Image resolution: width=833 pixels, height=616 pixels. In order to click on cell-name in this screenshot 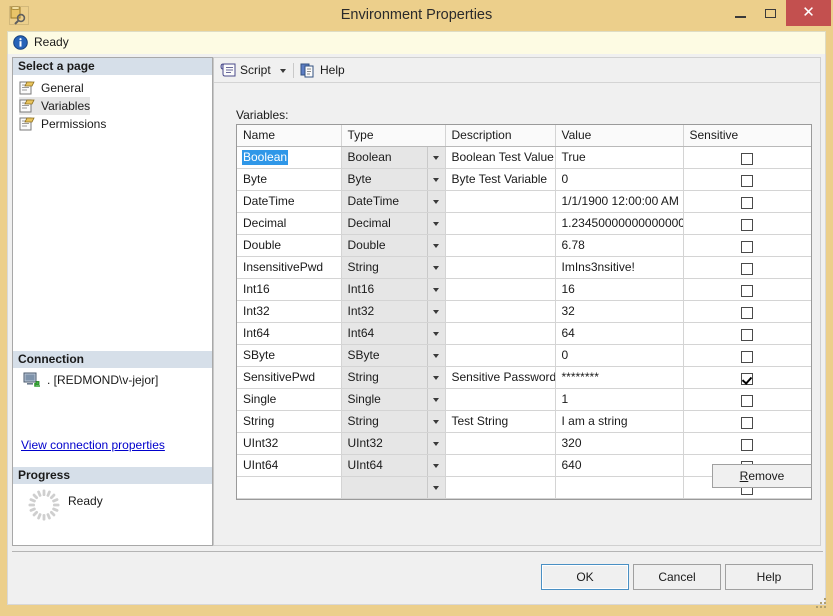, I will do `click(289, 487)`.